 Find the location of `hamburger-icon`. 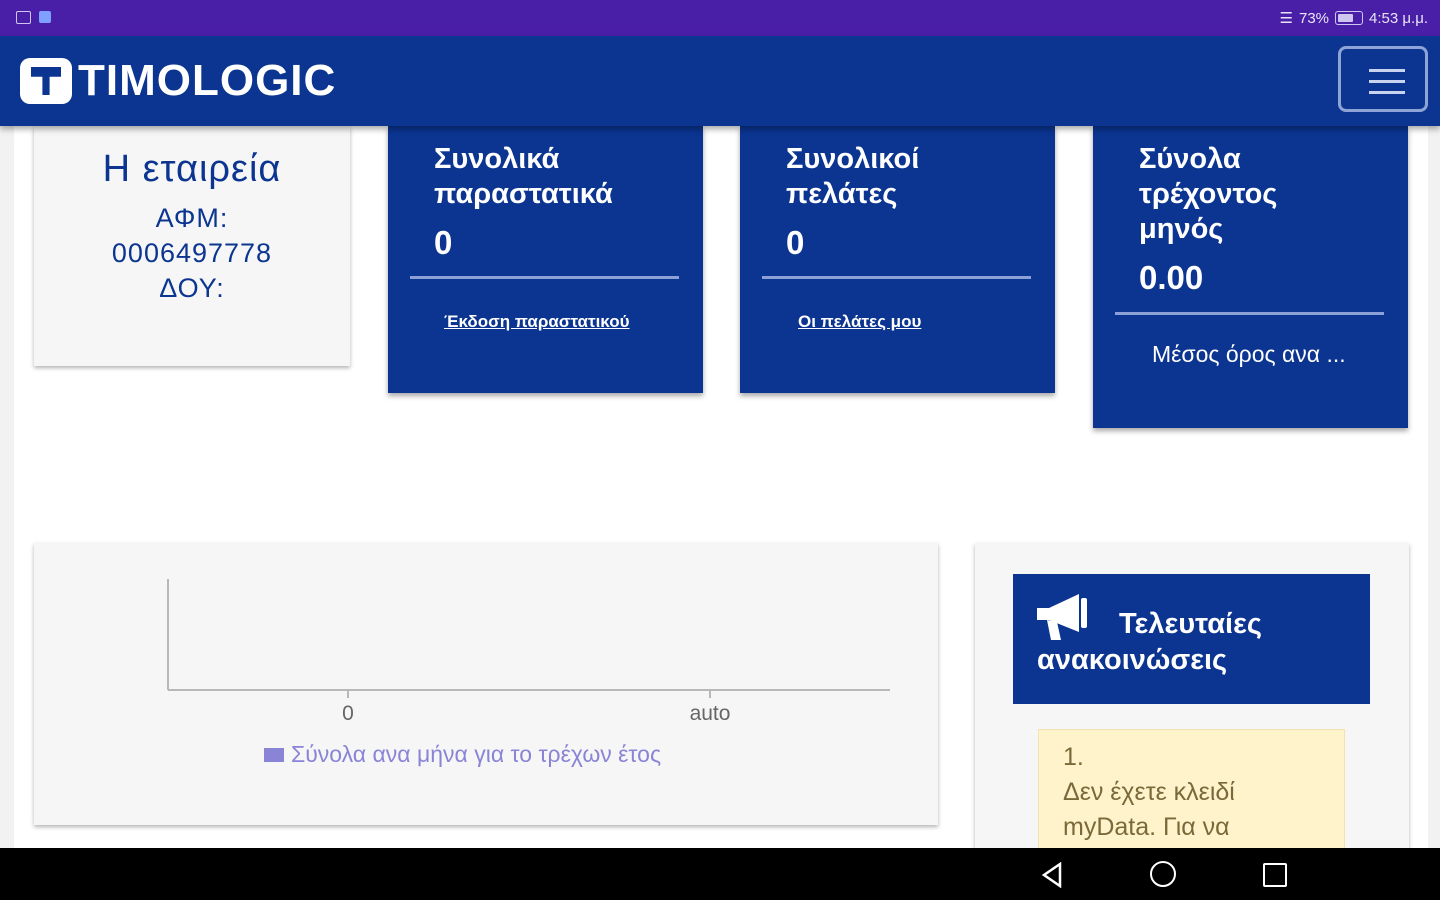

hamburger-icon is located at coordinates (1387, 85).